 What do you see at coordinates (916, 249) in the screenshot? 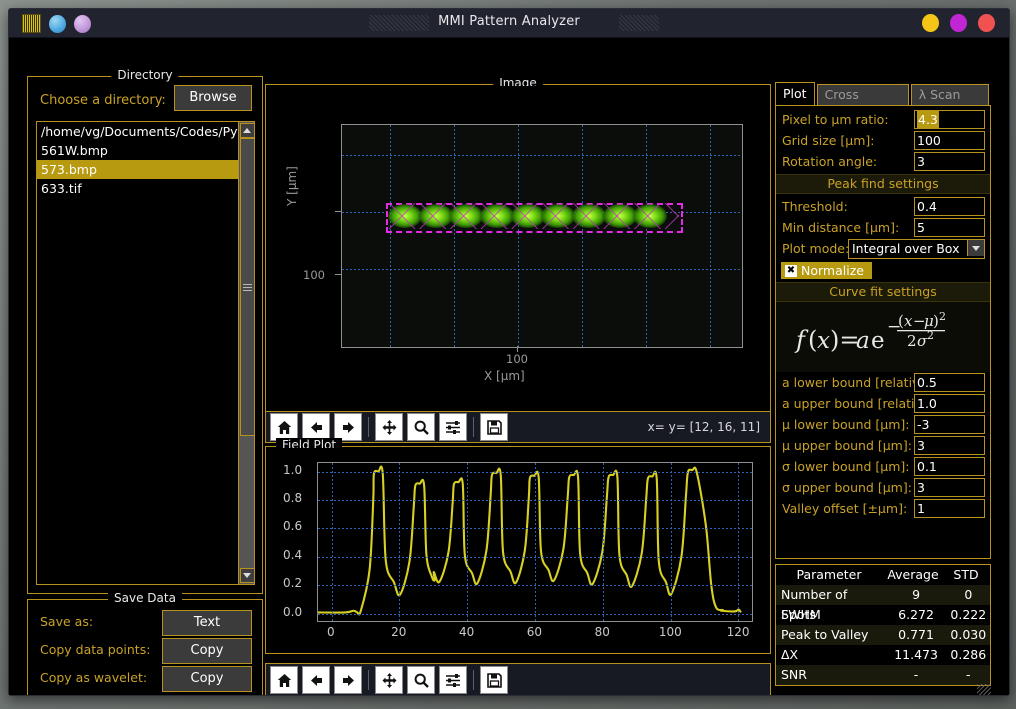
I see `plot-mode-dropdown: Integral over Box` at bounding box center [916, 249].